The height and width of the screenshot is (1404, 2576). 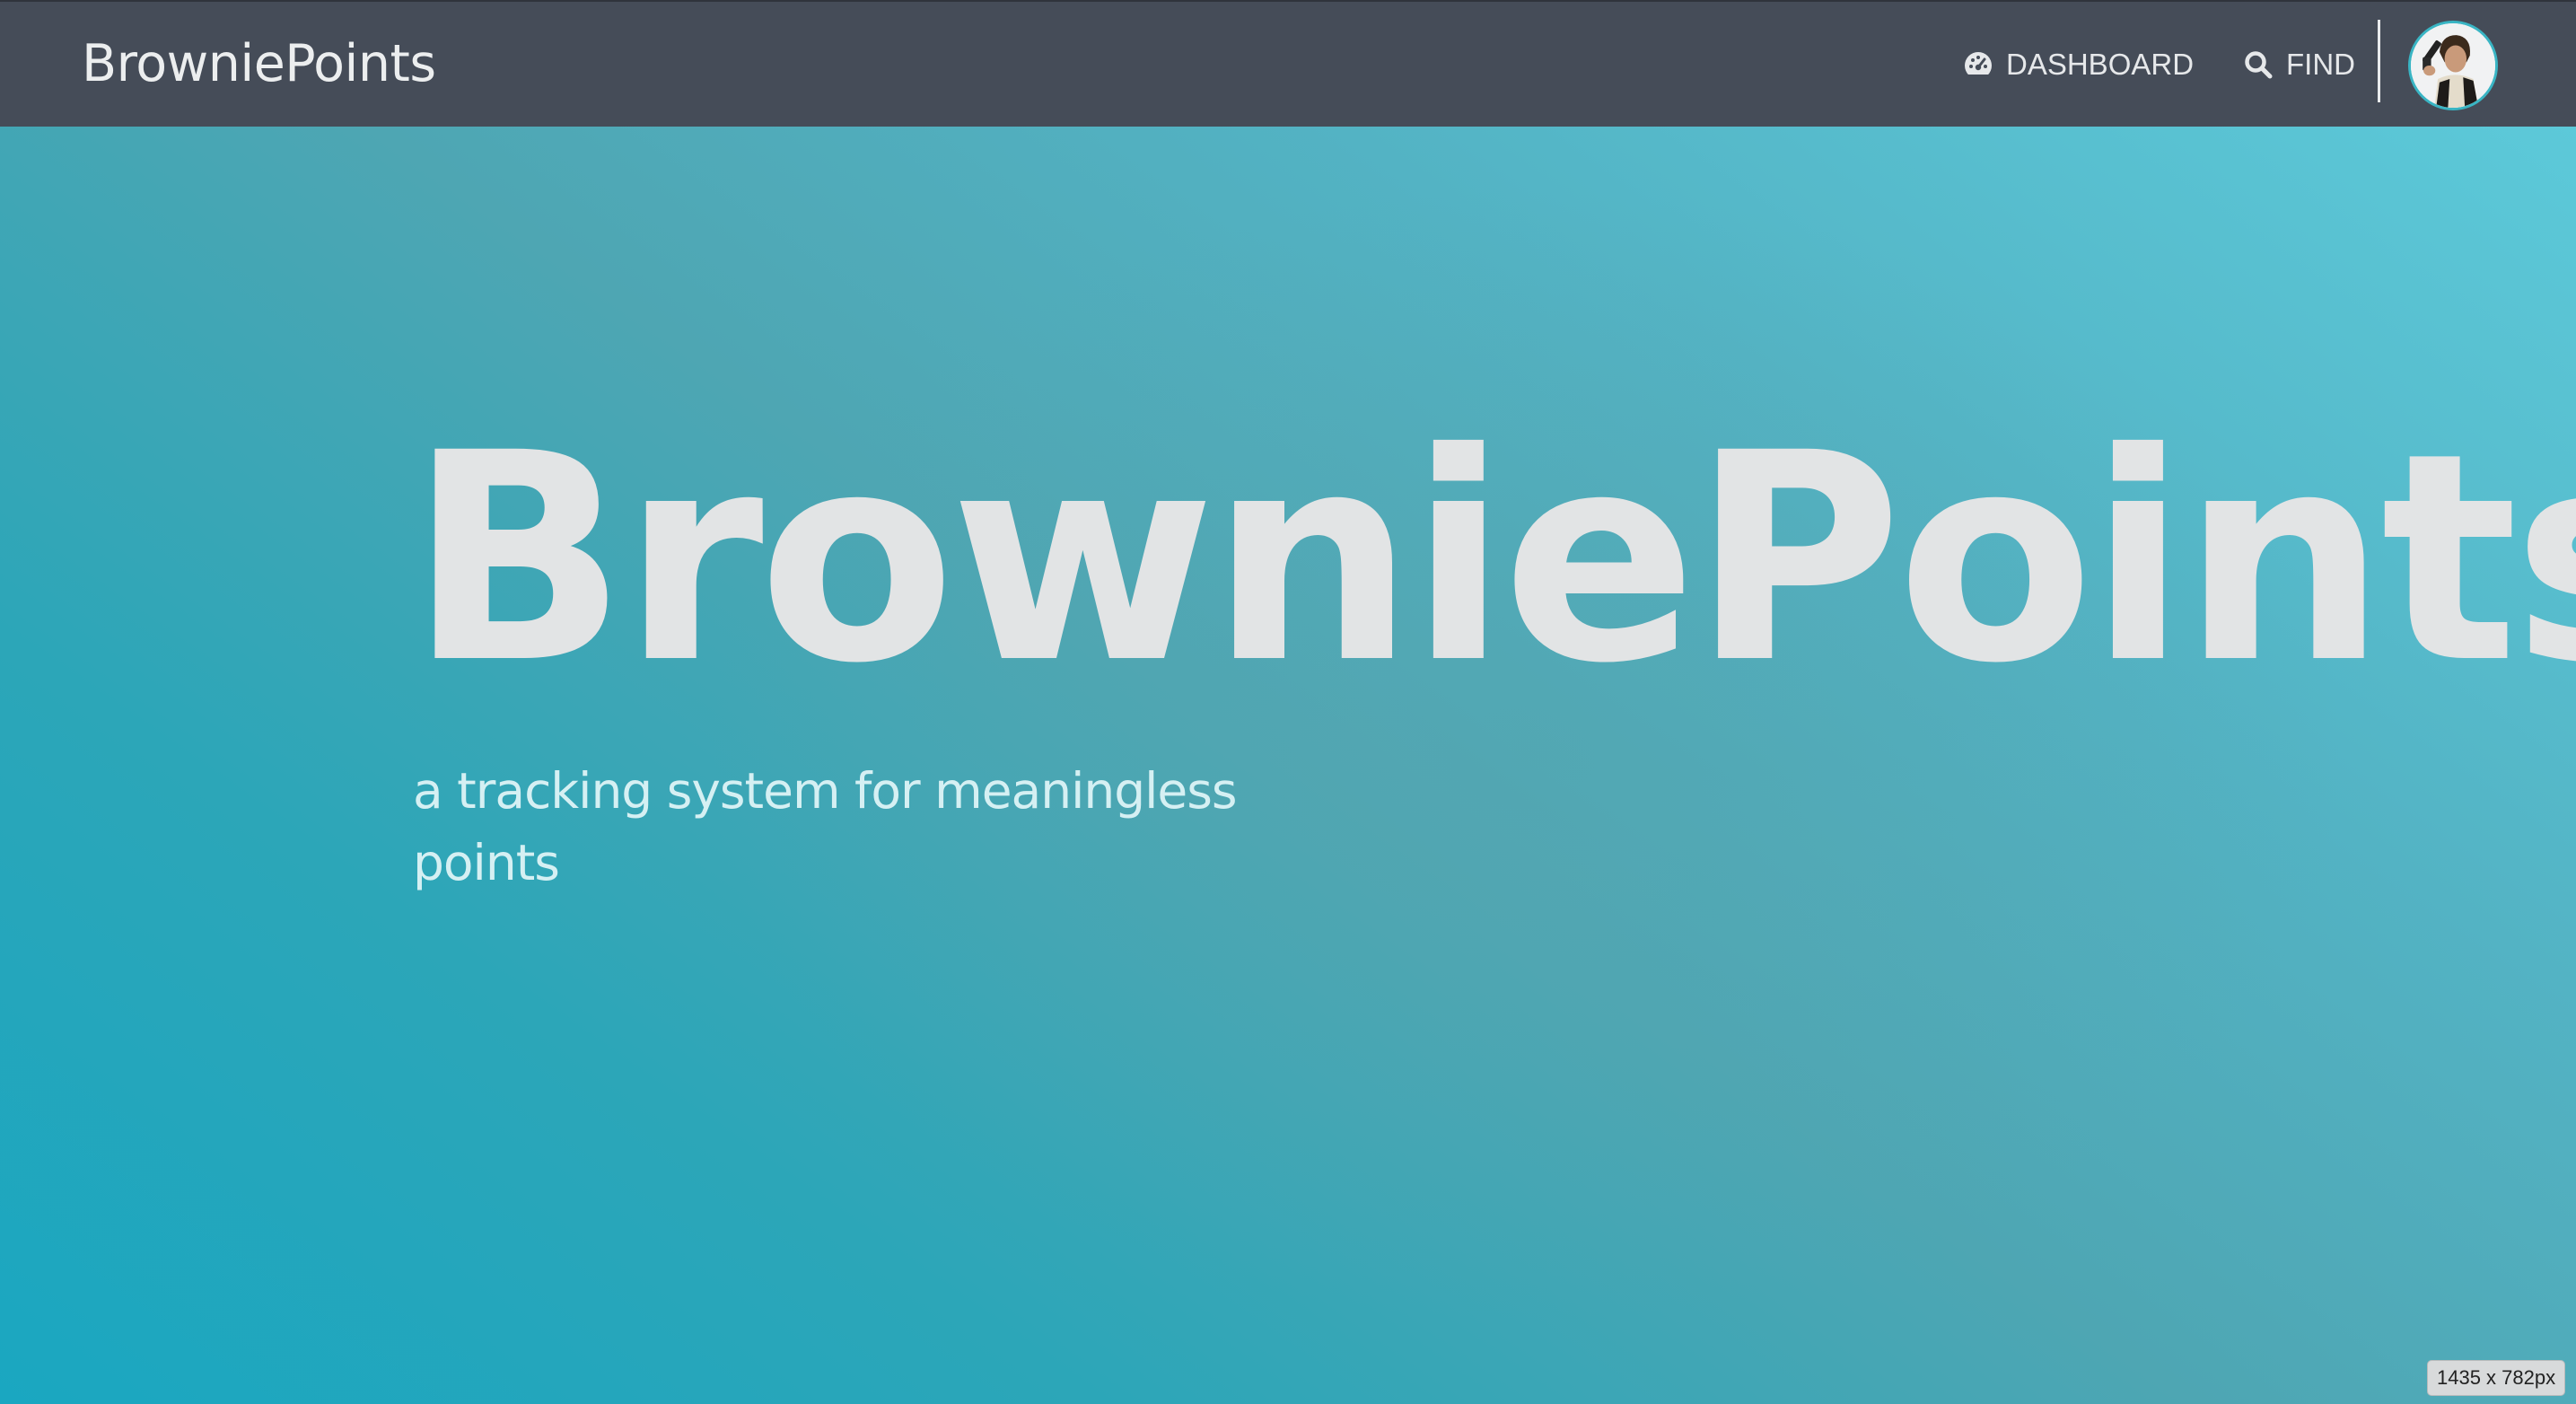 What do you see at coordinates (2379, 61) in the screenshot?
I see `nav-divider` at bounding box center [2379, 61].